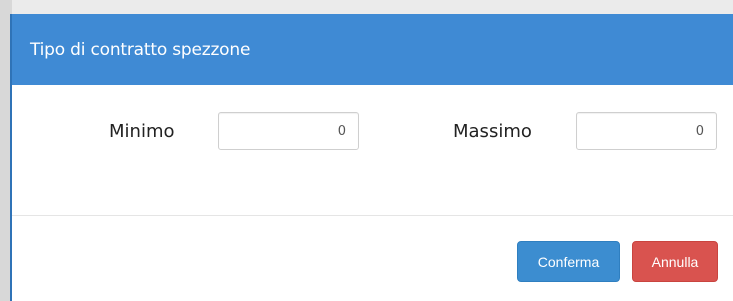 This screenshot has height=301, width=733. What do you see at coordinates (492, 131) in the screenshot?
I see `maximum-label: Massimo` at bounding box center [492, 131].